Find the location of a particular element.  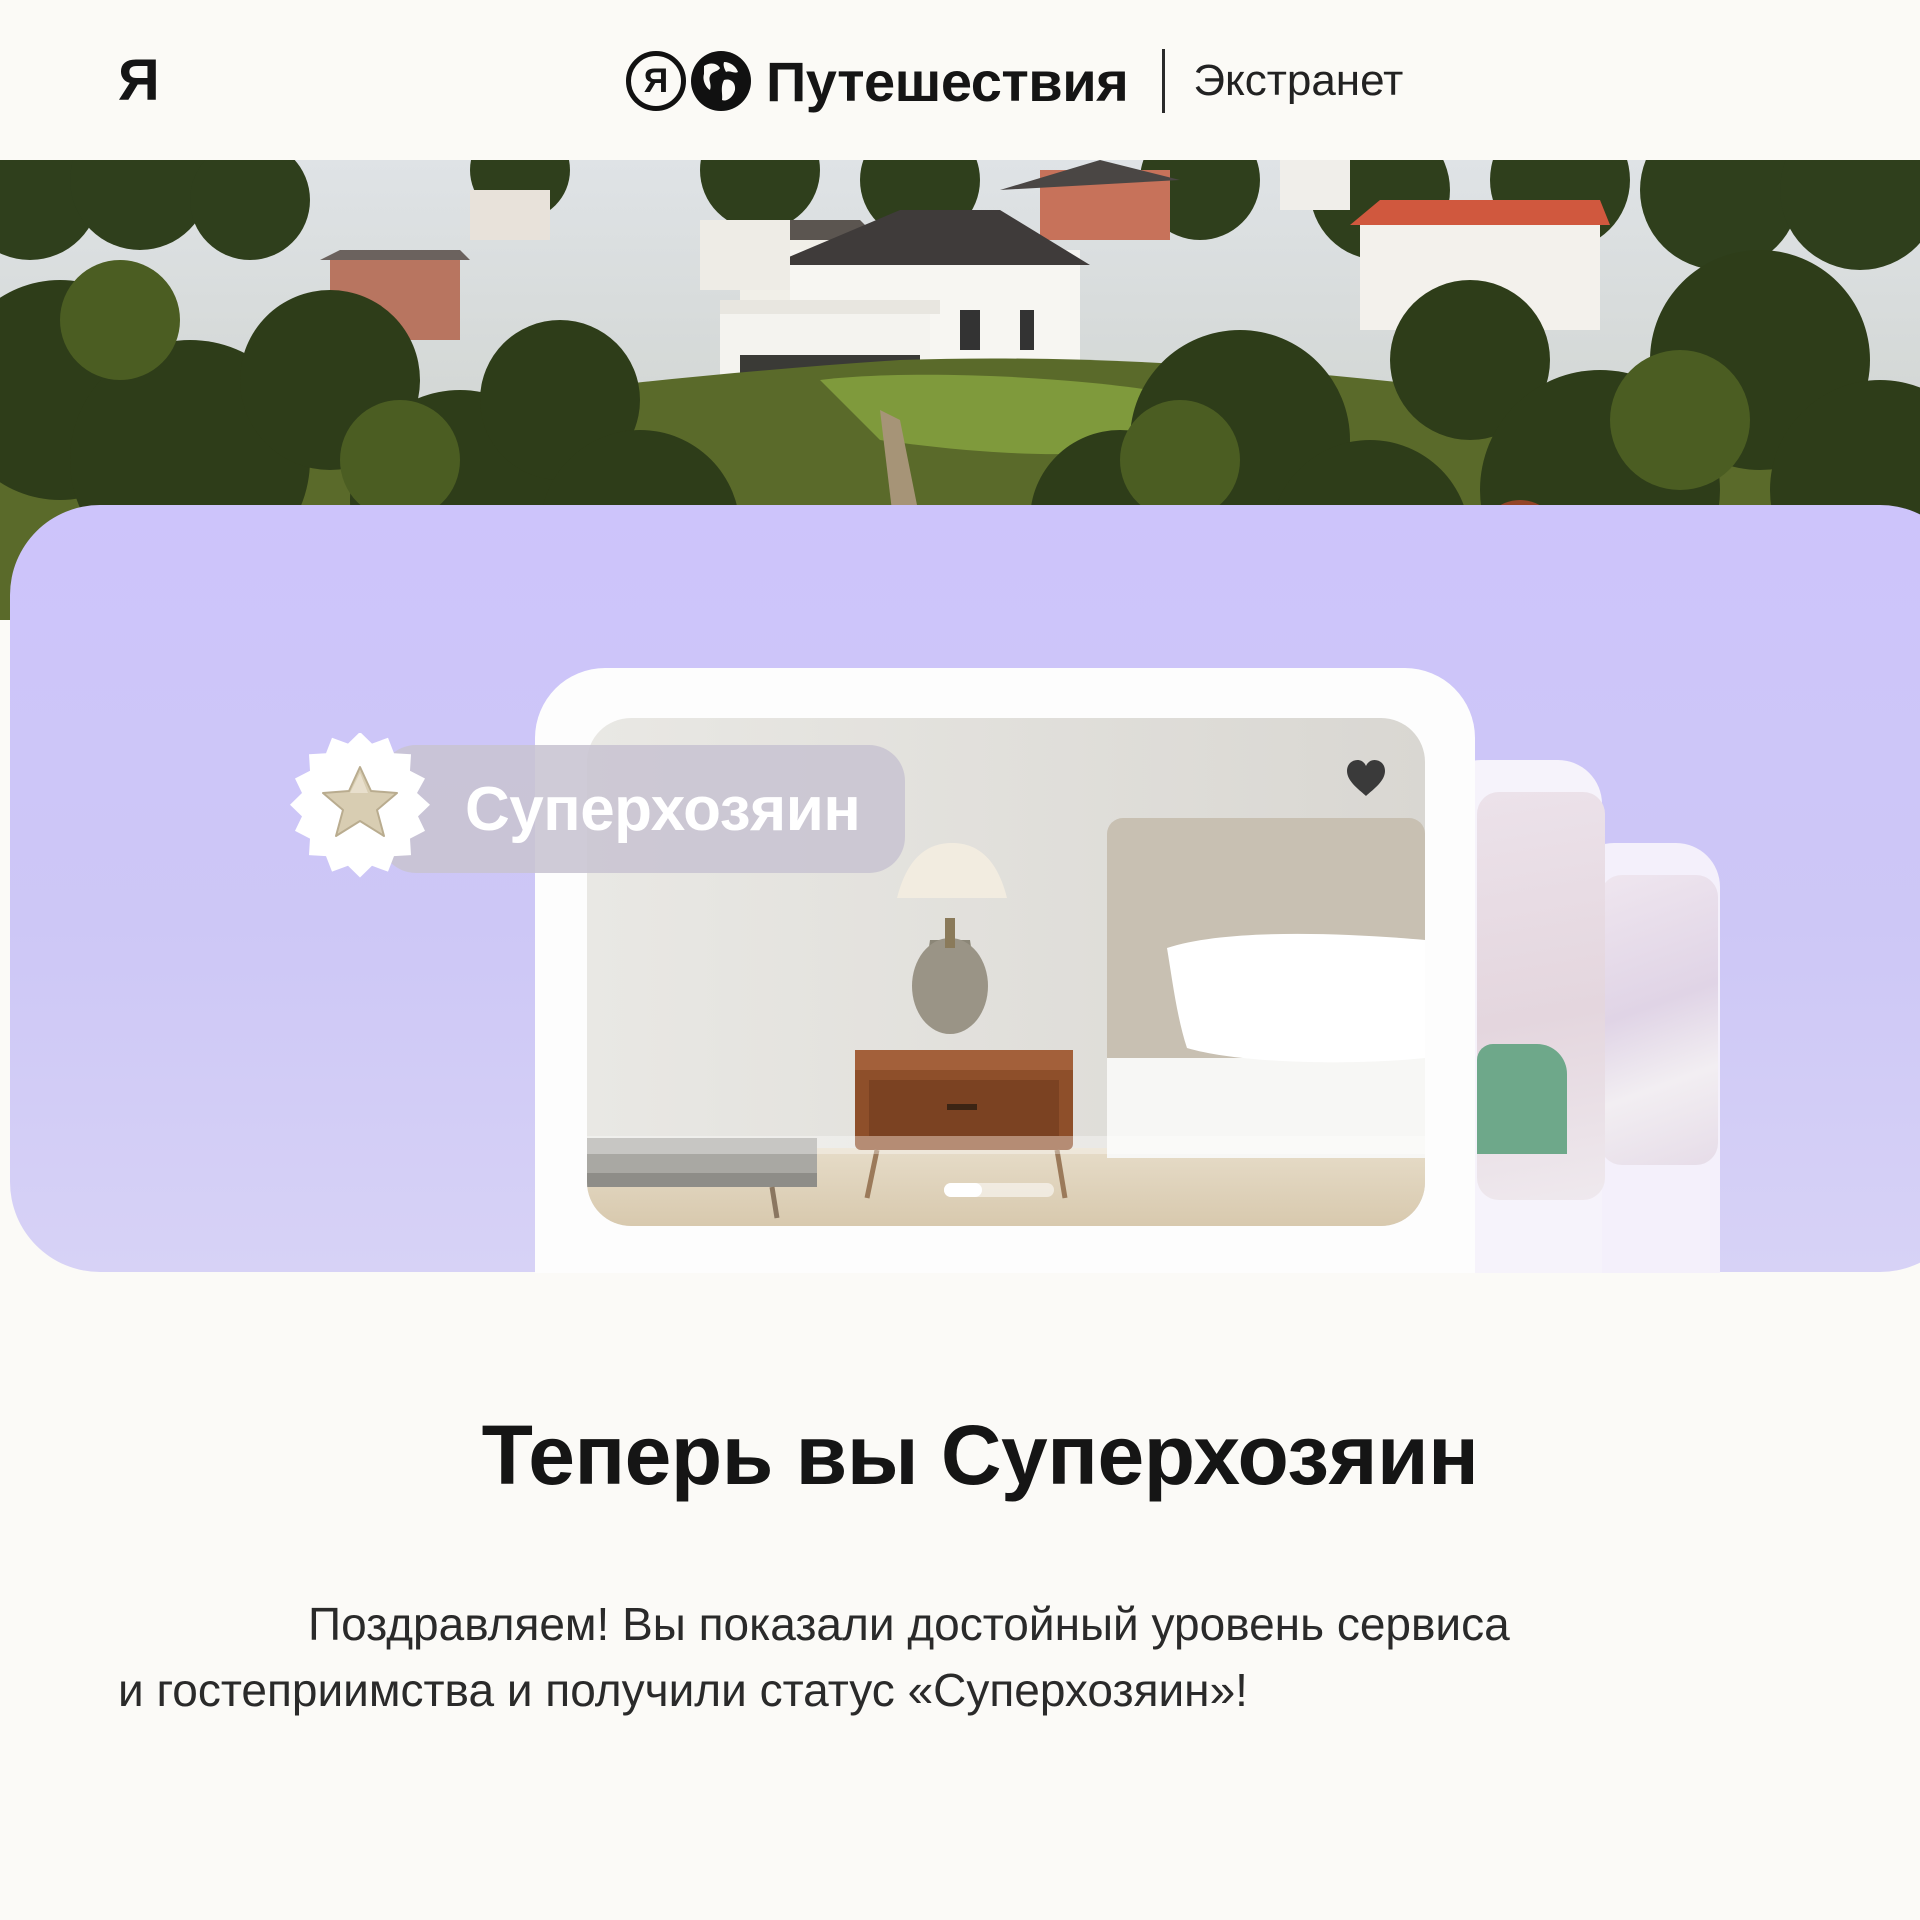

brand-subtitle: Экстранет is located at coordinates (1298, 80).